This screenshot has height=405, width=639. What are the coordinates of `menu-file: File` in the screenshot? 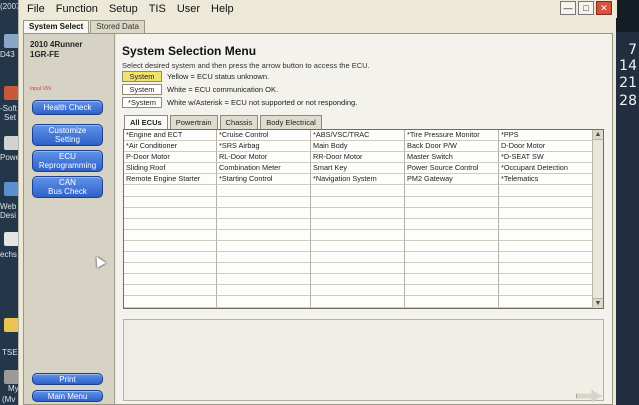 It's located at (36, 9).